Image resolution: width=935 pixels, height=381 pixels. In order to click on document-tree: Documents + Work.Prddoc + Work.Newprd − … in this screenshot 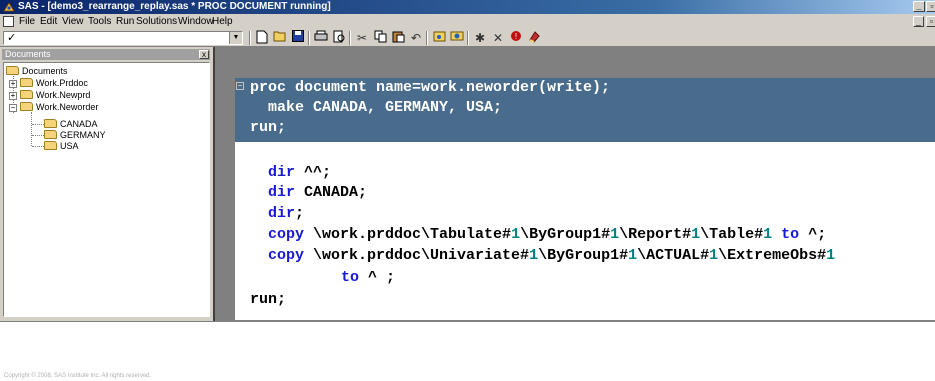, I will do `click(106, 189)`.